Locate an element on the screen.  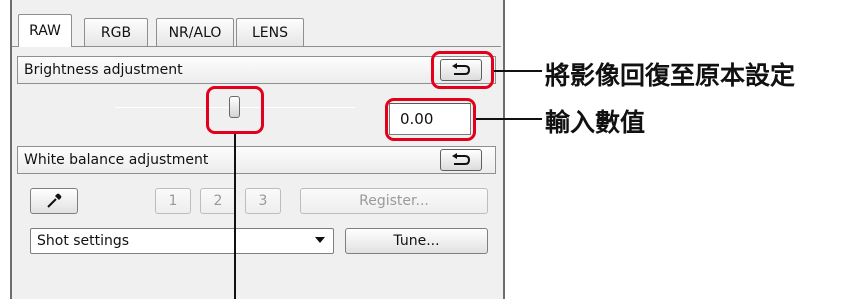
reset-highlight is located at coordinates (462, 70).